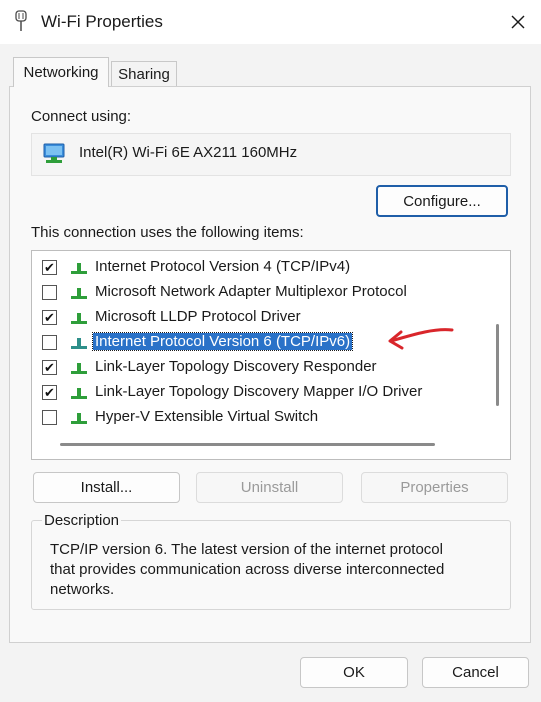  Describe the element at coordinates (82, 520) in the screenshot. I see `description-legend: Description` at that location.